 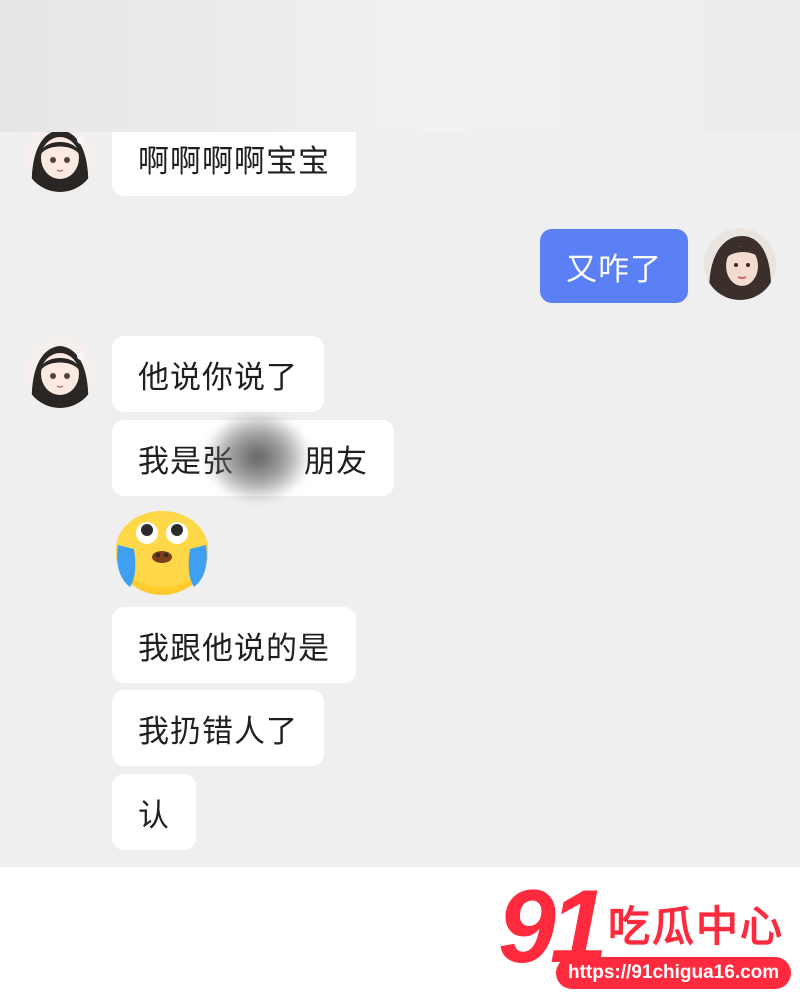 I want to click on outgoing-message-bubble: 又咋了, so click(x=614, y=266).